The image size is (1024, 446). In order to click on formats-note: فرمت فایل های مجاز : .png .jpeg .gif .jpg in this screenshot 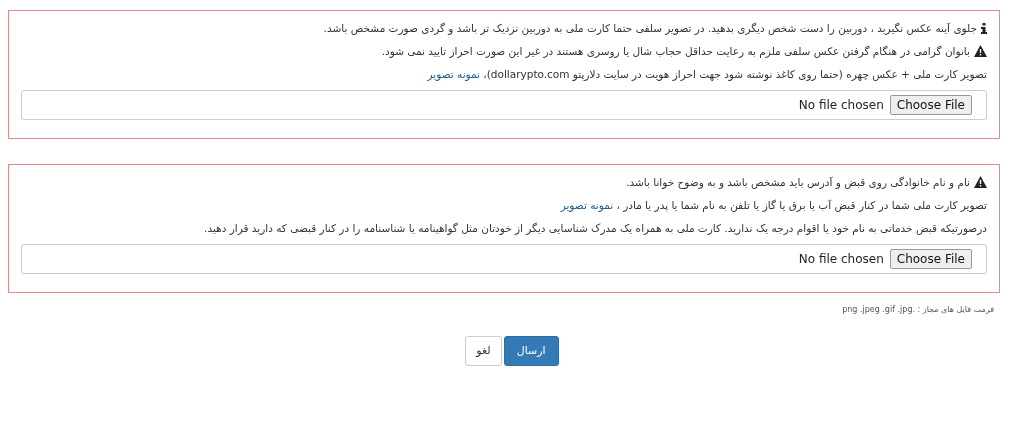, I will do `click(918, 310)`.